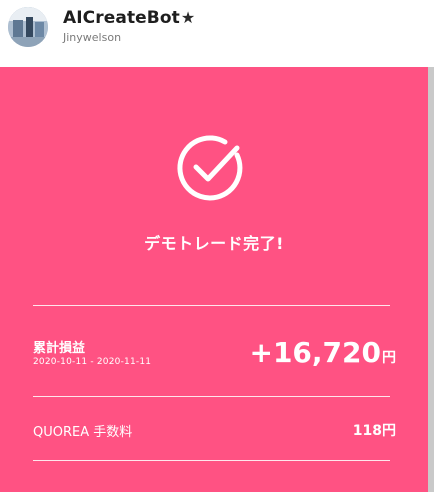 This screenshot has height=492, width=434. Describe the element at coordinates (217, 30) in the screenshot. I see `profile-header: AICreateBot★ Jinywelson` at that location.